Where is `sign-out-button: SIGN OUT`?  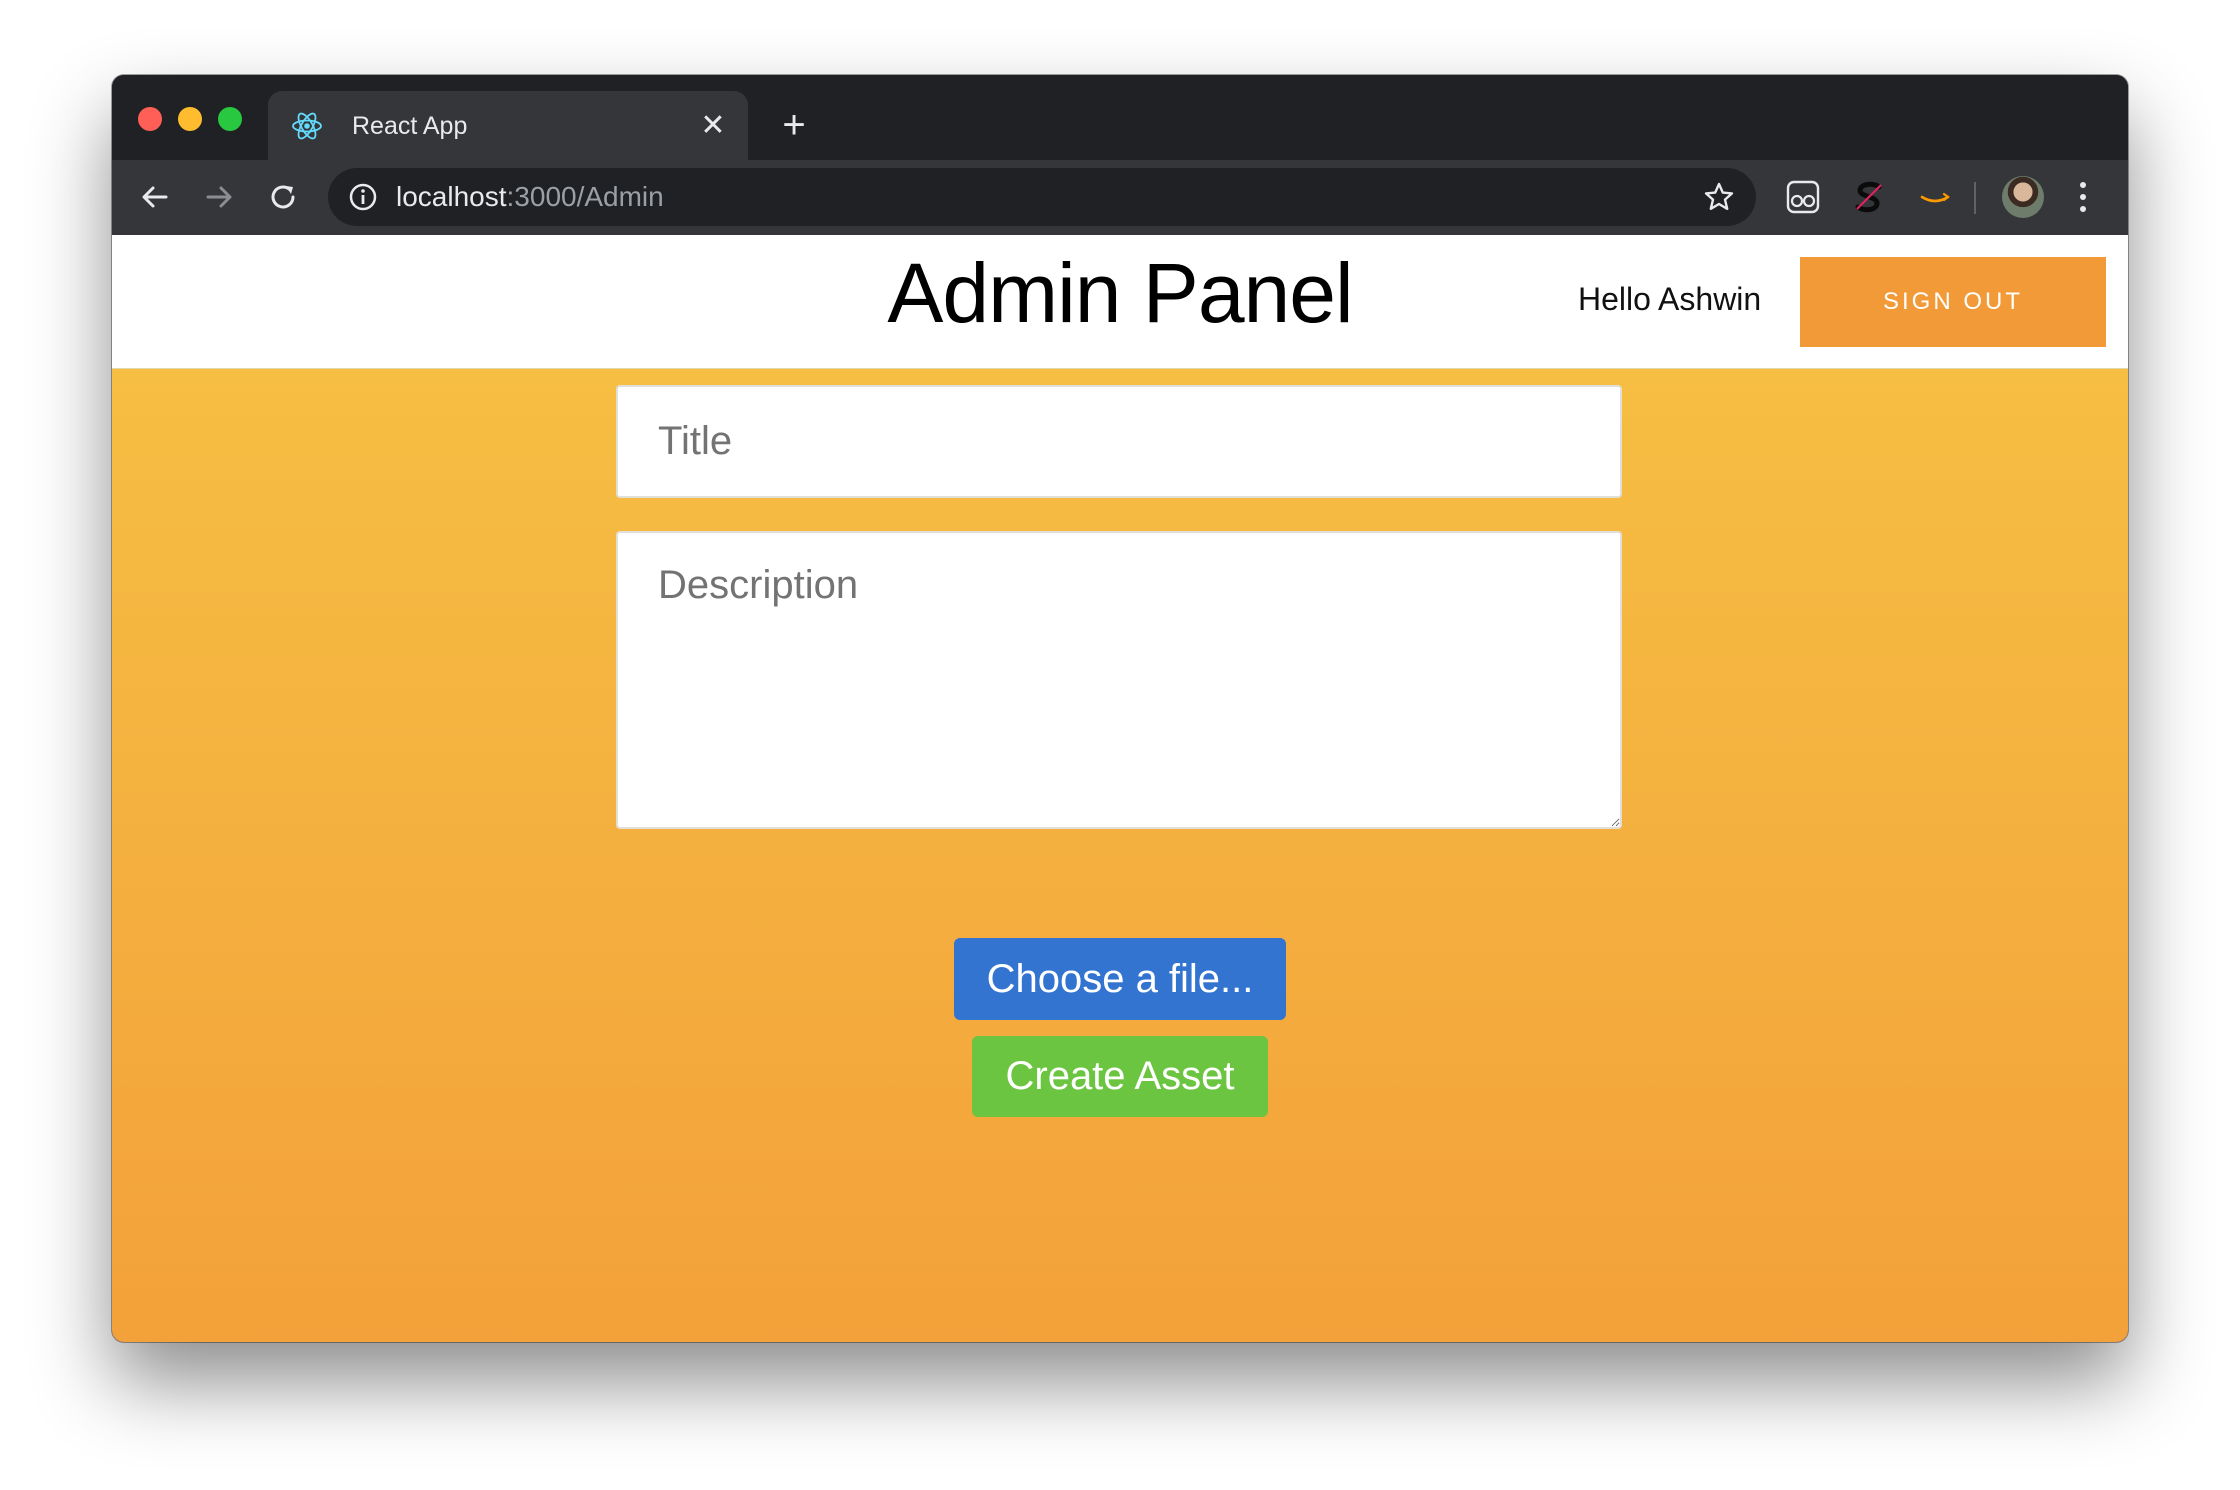
sign-out-button: SIGN OUT is located at coordinates (1953, 302).